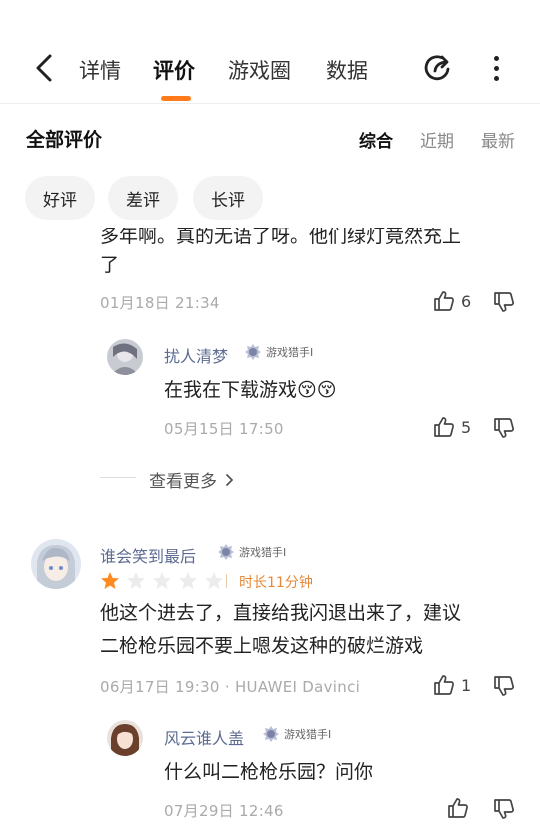 Image resolution: width=540 pixels, height=840 pixels. Describe the element at coordinates (183, 482) in the screenshot. I see `see-more-label: 查看更多` at that location.